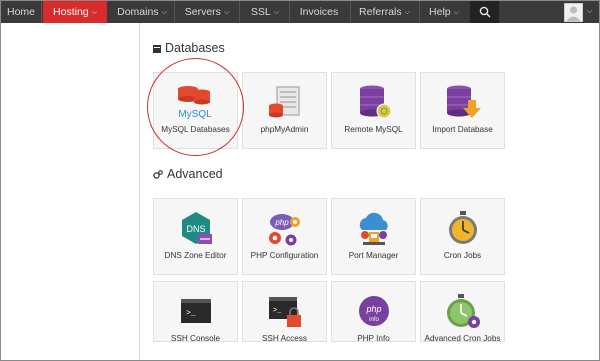 The width and height of the screenshot is (600, 361). I want to click on nav-servers: Servers ⌵, so click(207, 12).